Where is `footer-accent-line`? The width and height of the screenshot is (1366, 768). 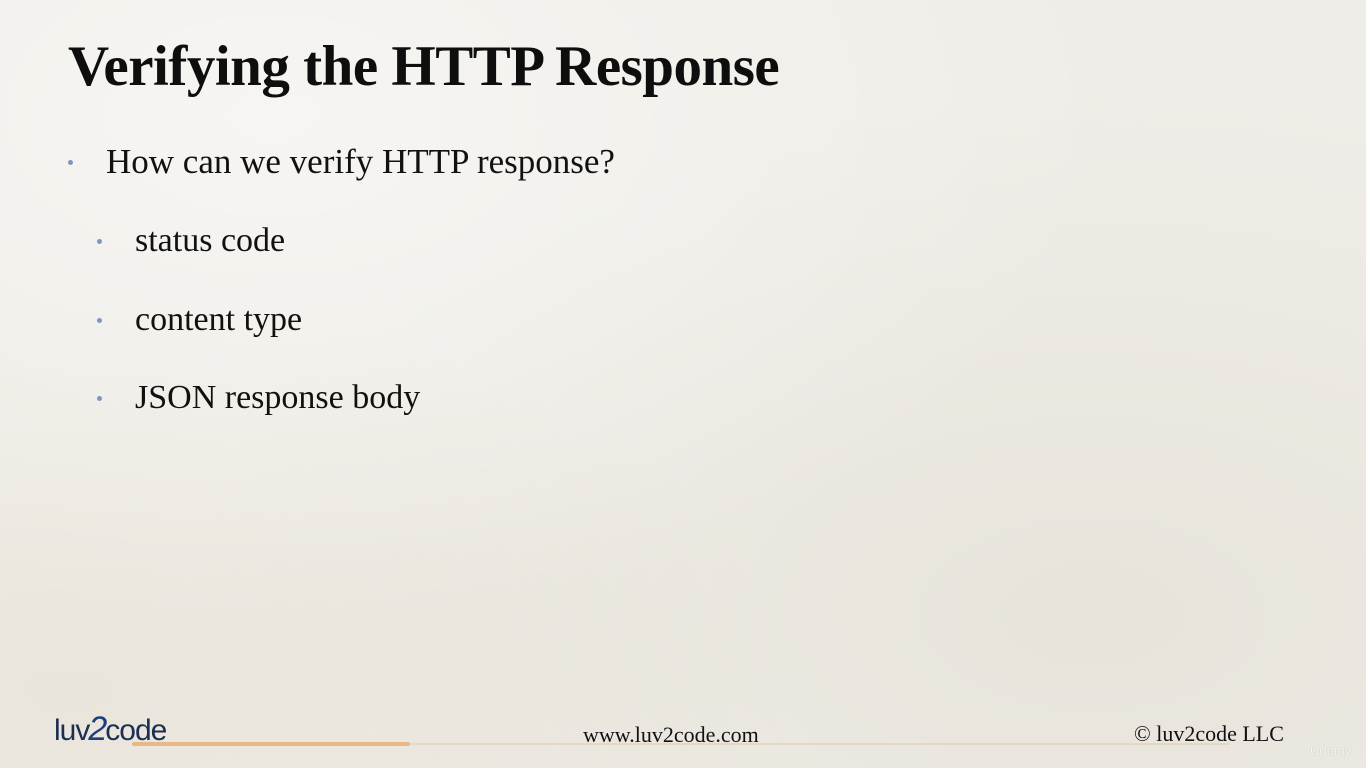 footer-accent-line is located at coordinates (271, 744).